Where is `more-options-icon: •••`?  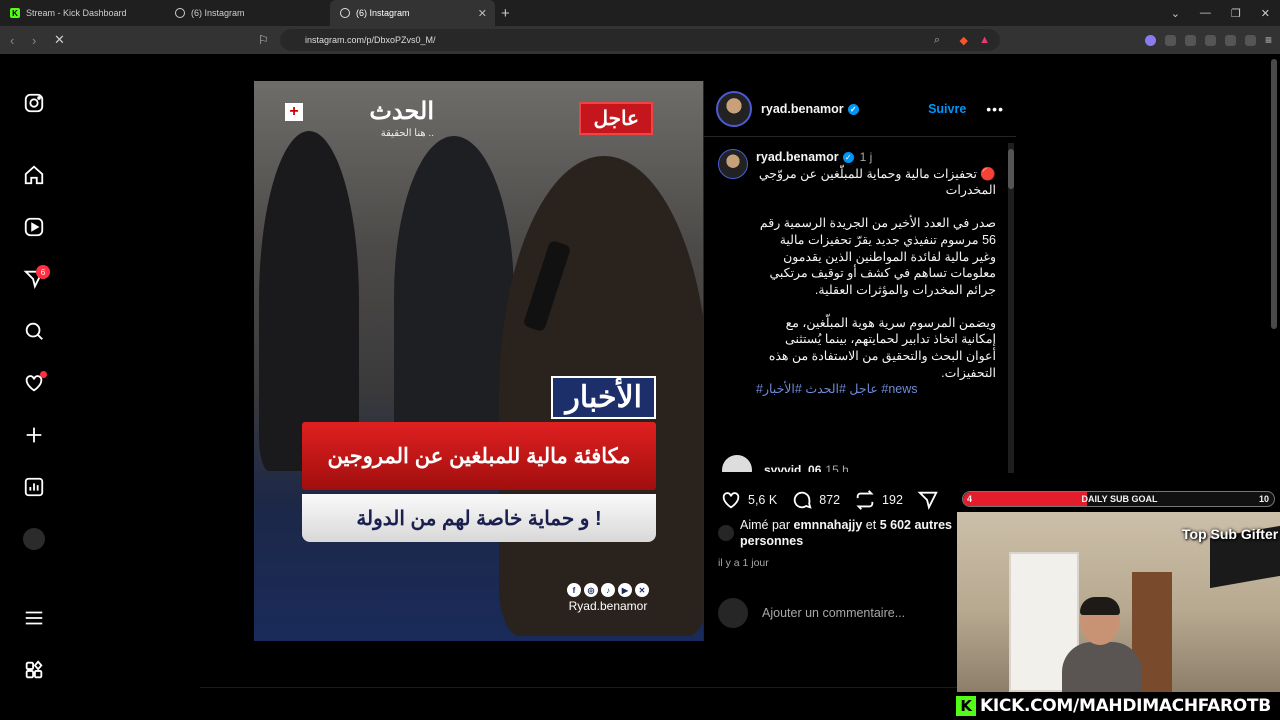
more-options-icon: ••• is located at coordinates (995, 109).